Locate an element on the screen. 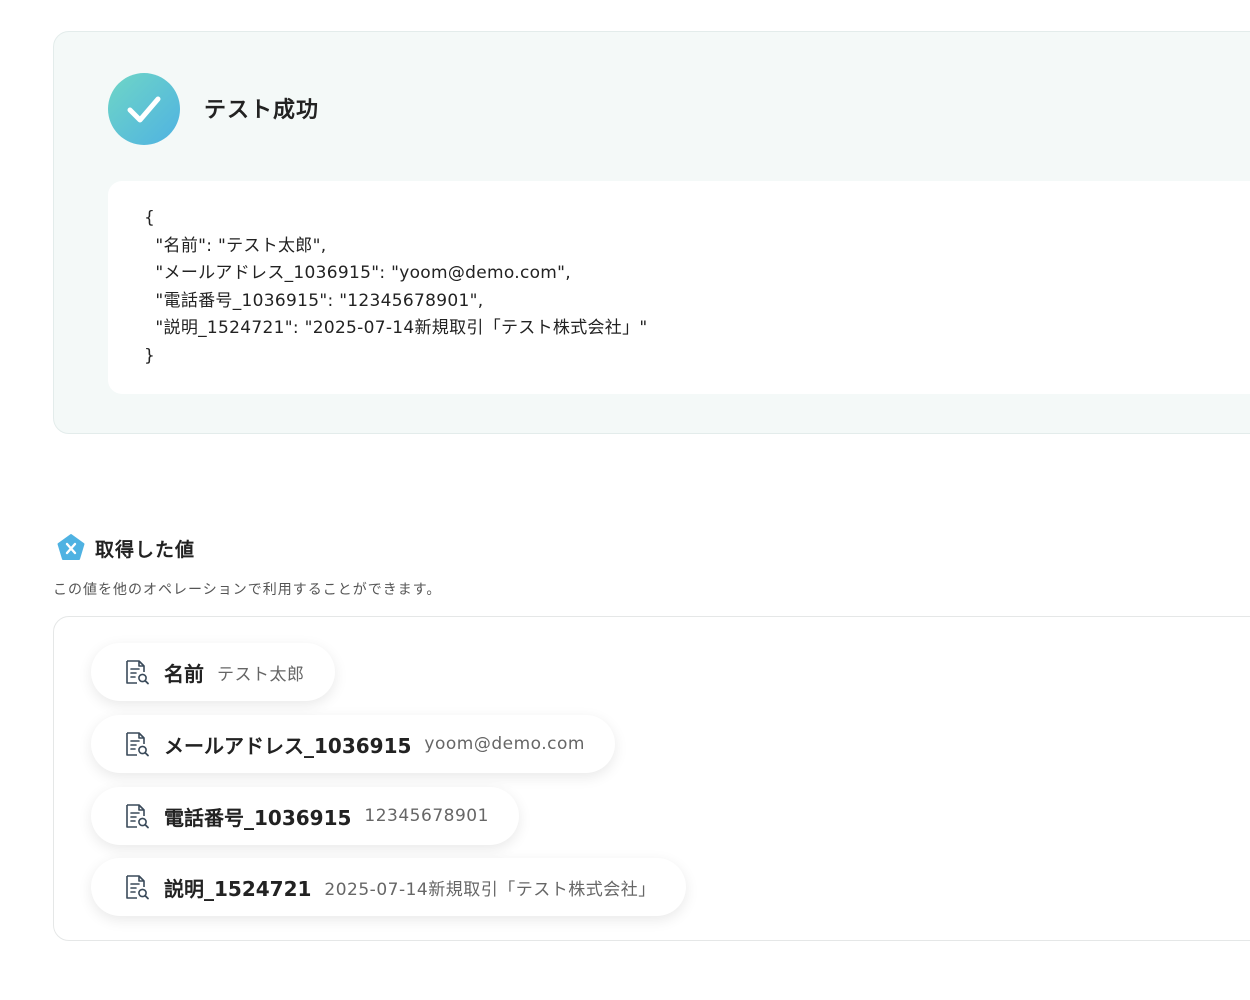 The width and height of the screenshot is (1250, 1000). json-line: "電話番号_1036915": "12345678901", is located at coordinates (314, 300).